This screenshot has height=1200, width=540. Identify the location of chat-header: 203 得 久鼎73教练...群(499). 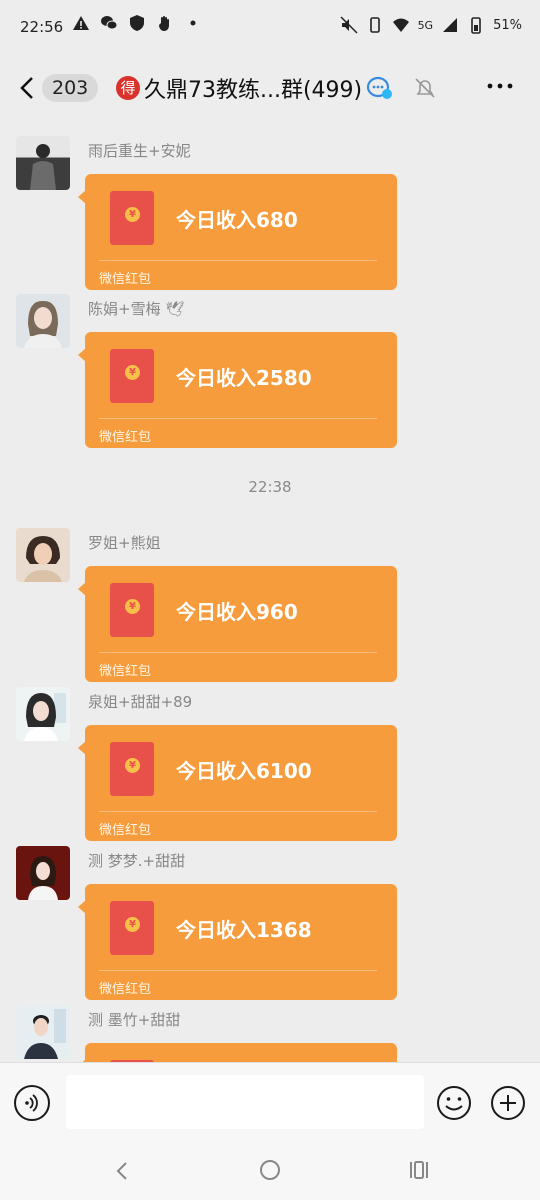
(270, 88).